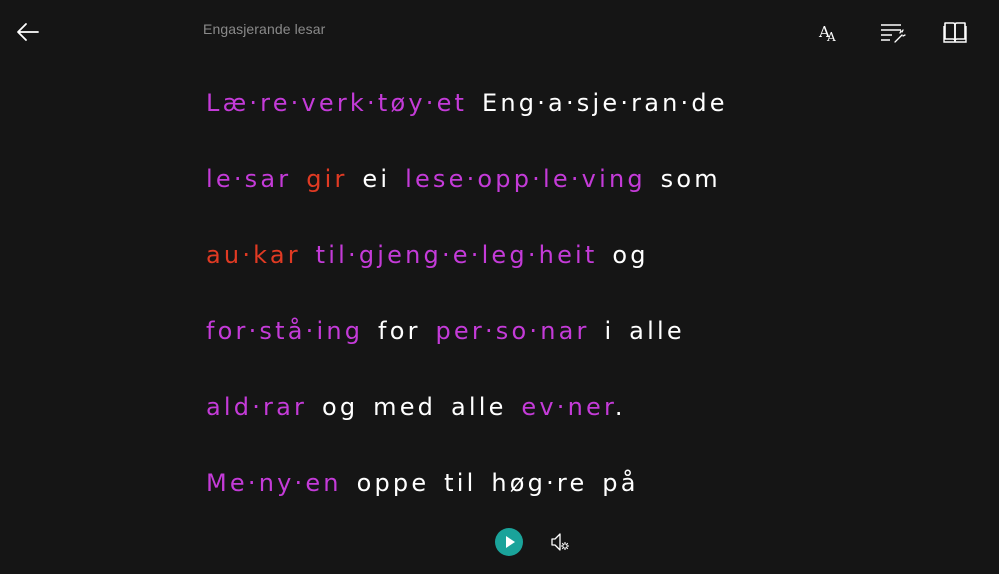  Describe the element at coordinates (326, 179) in the screenshot. I see `word-verb: gir` at that location.